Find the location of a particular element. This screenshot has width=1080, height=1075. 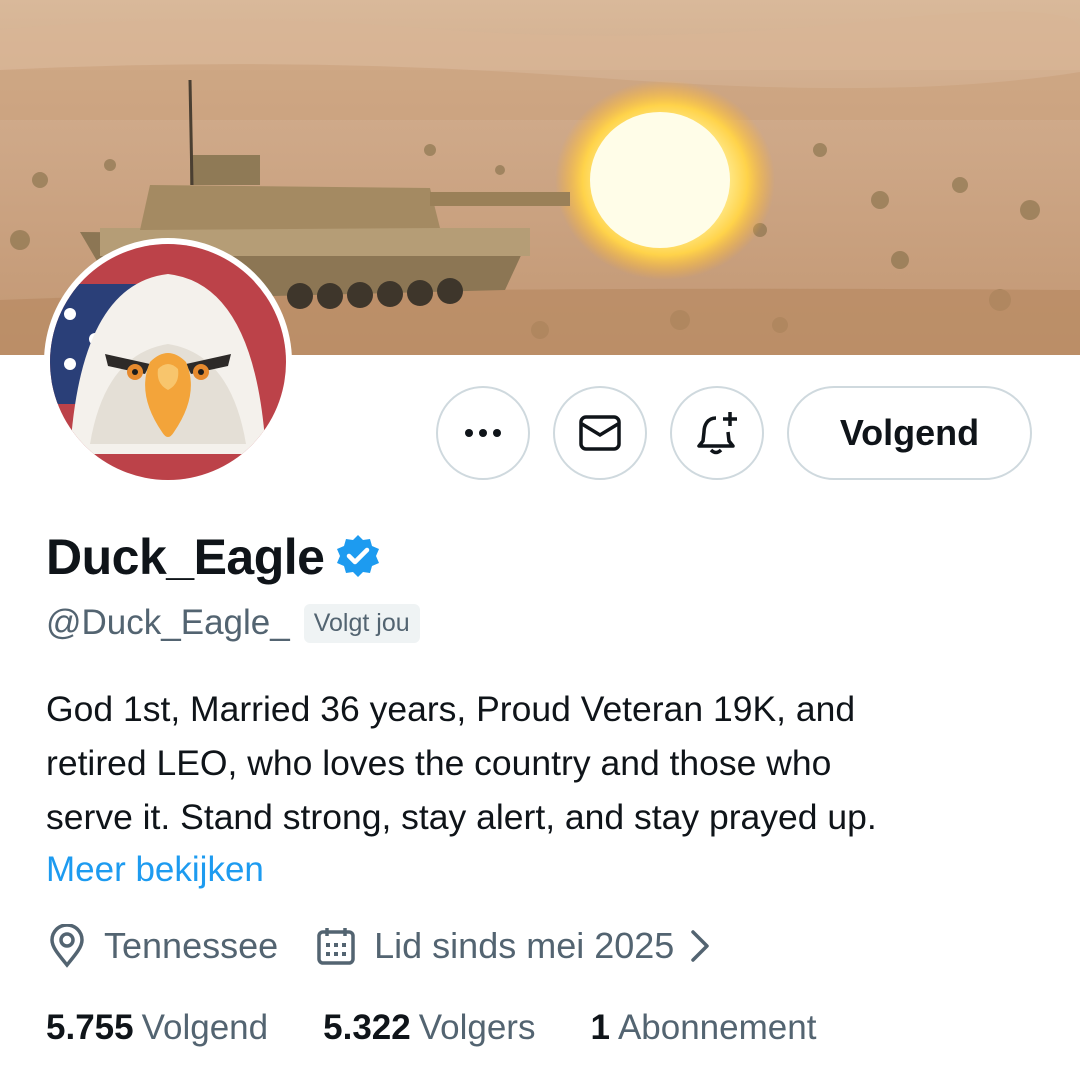

eagle-avatar-image is located at coordinates (168, 362).